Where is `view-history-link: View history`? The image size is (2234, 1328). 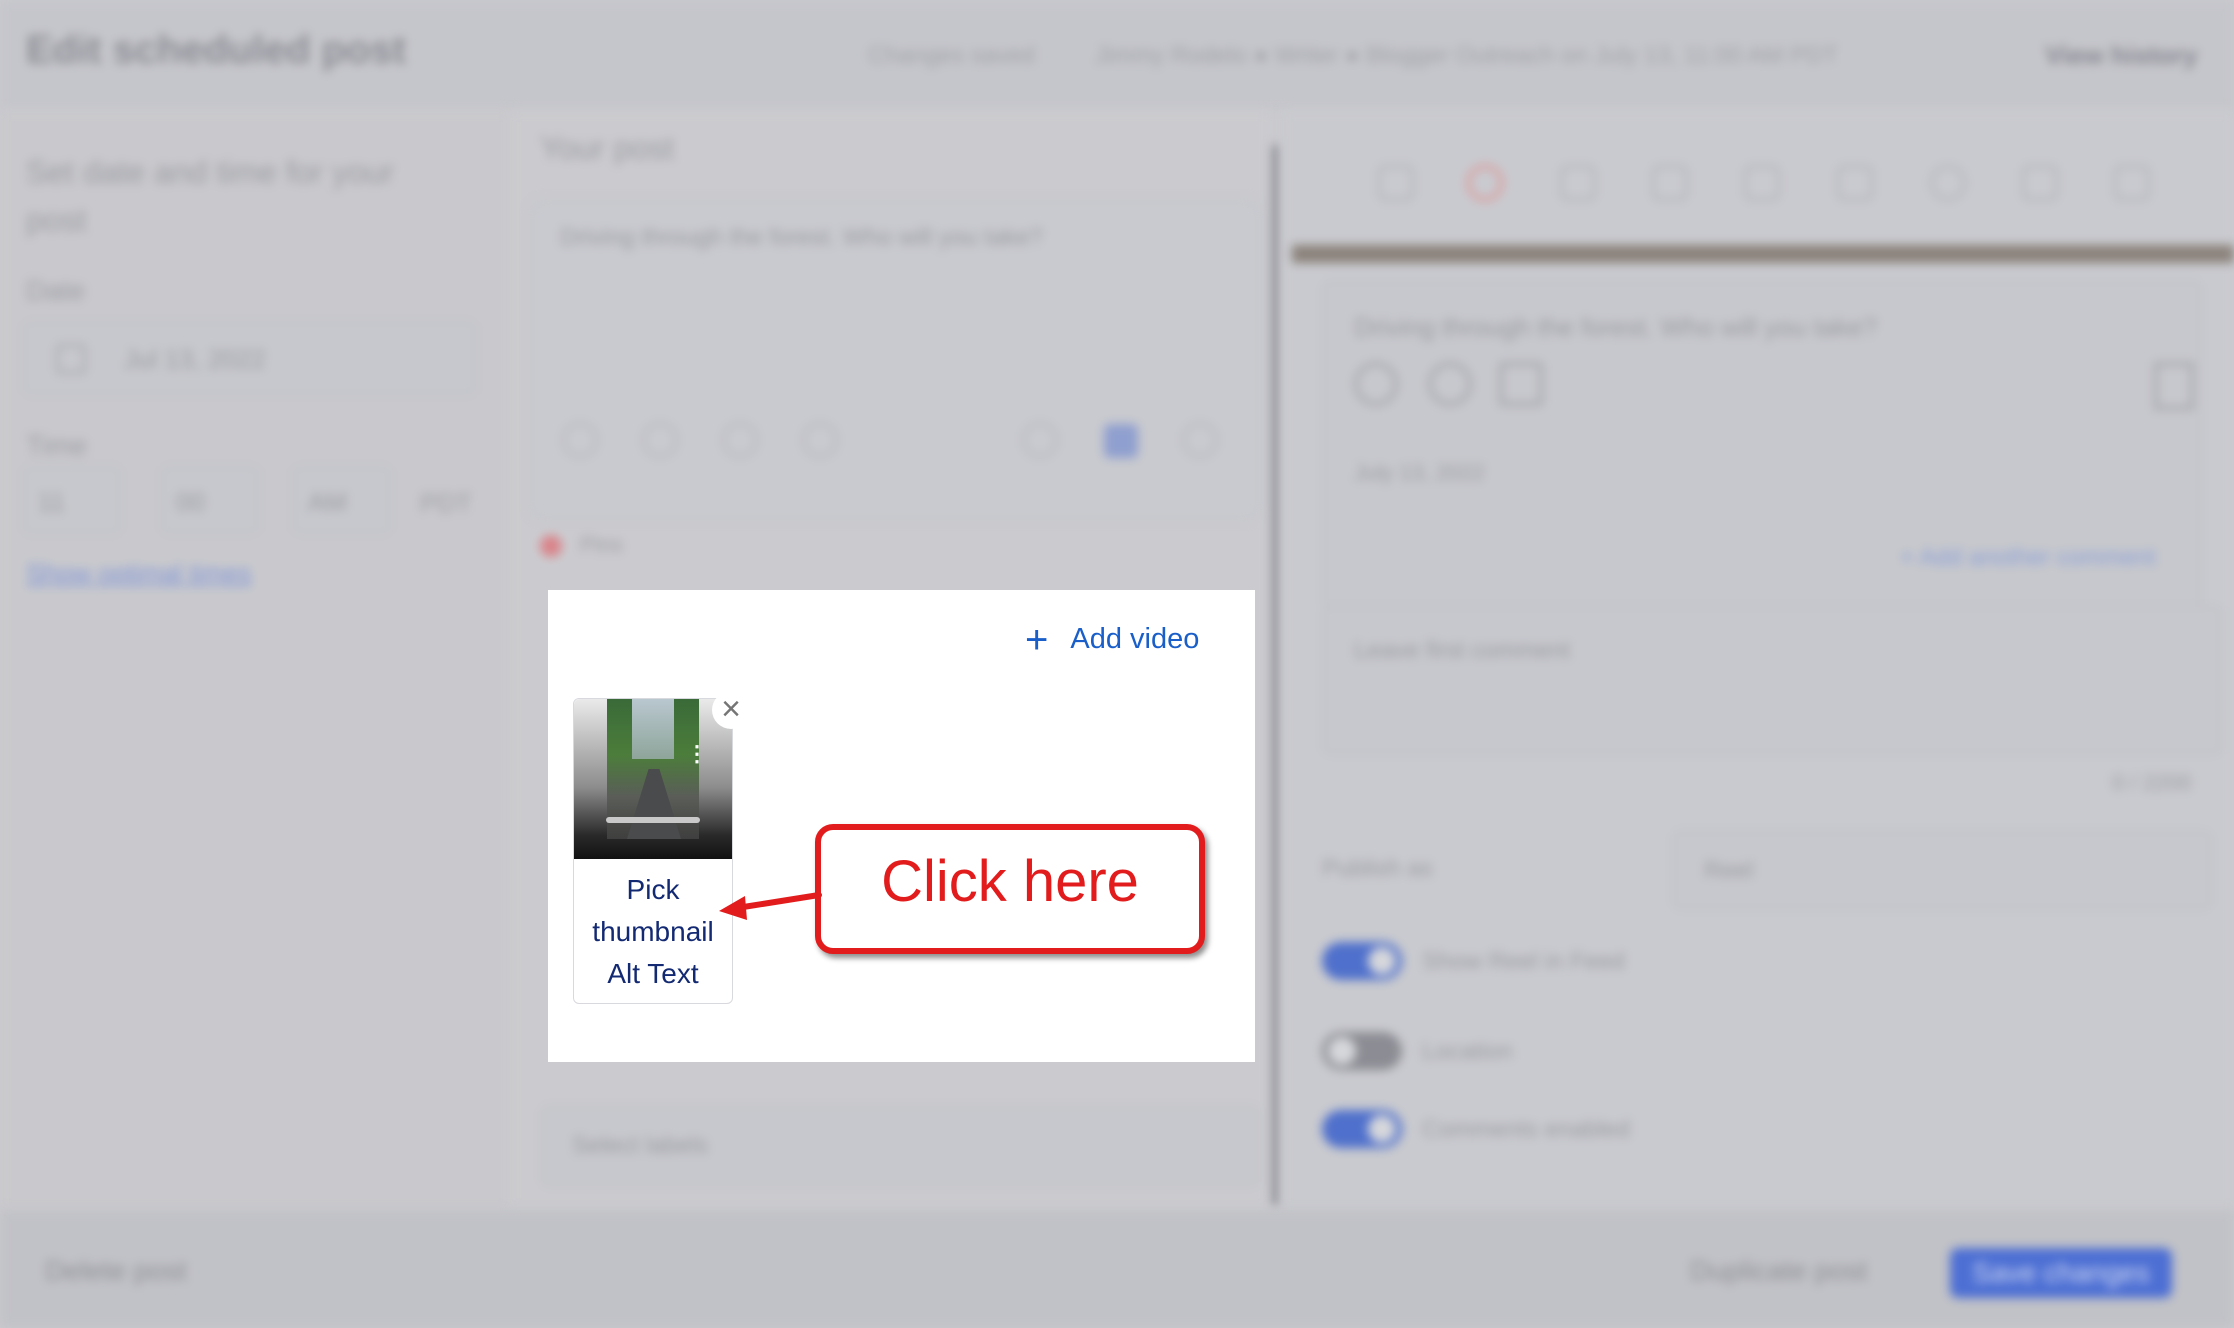 view-history-link: View history is located at coordinates (2121, 55).